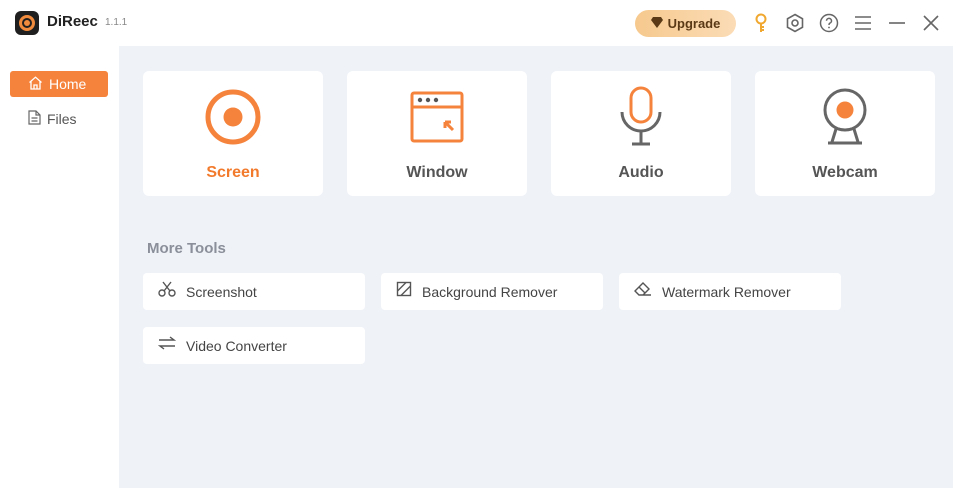 This screenshot has height=488, width=953. I want to click on upgrade-label: Upgrade, so click(694, 23).